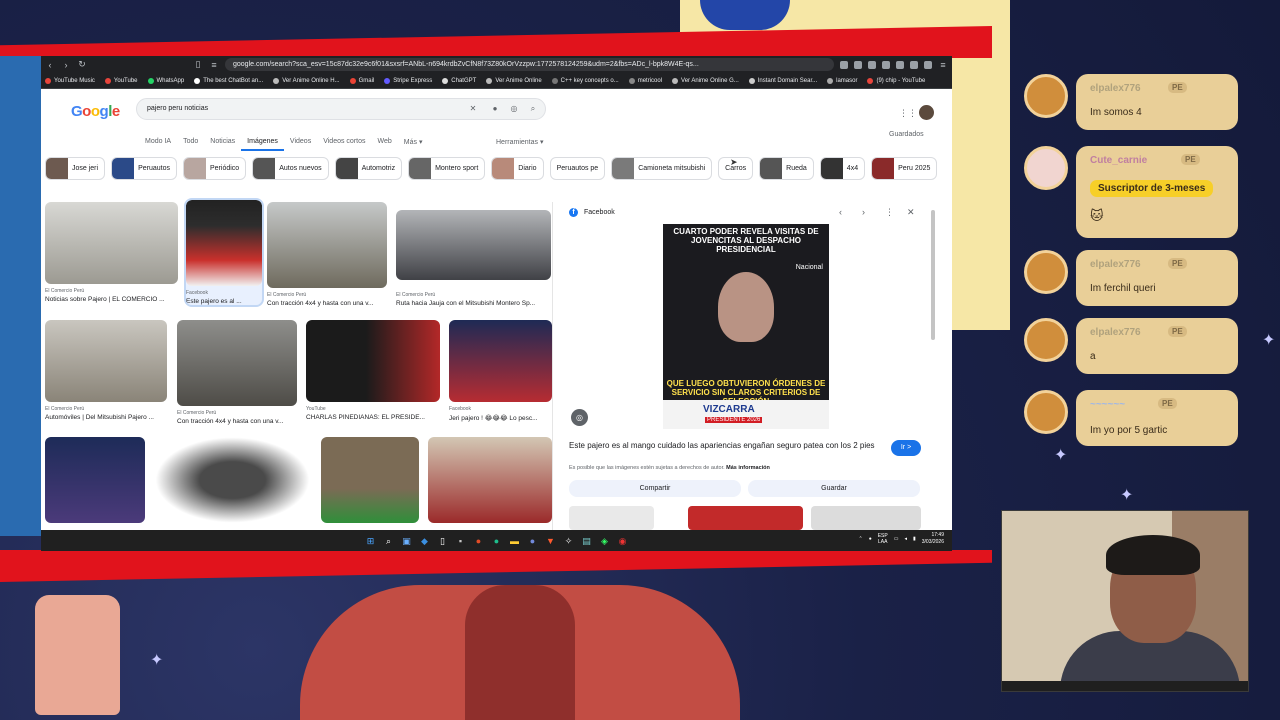 The width and height of the screenshot is (1280, 720). I want to click on bookmark-icon: ▯, so click(198, 64).